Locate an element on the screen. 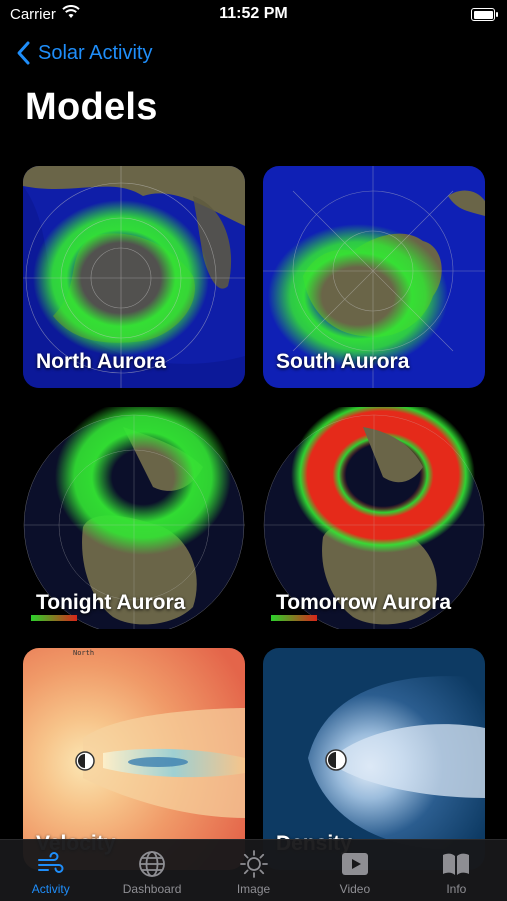 This screenshot has height=901, width=507. tab-video: Video is located at coordinates (354, 870).